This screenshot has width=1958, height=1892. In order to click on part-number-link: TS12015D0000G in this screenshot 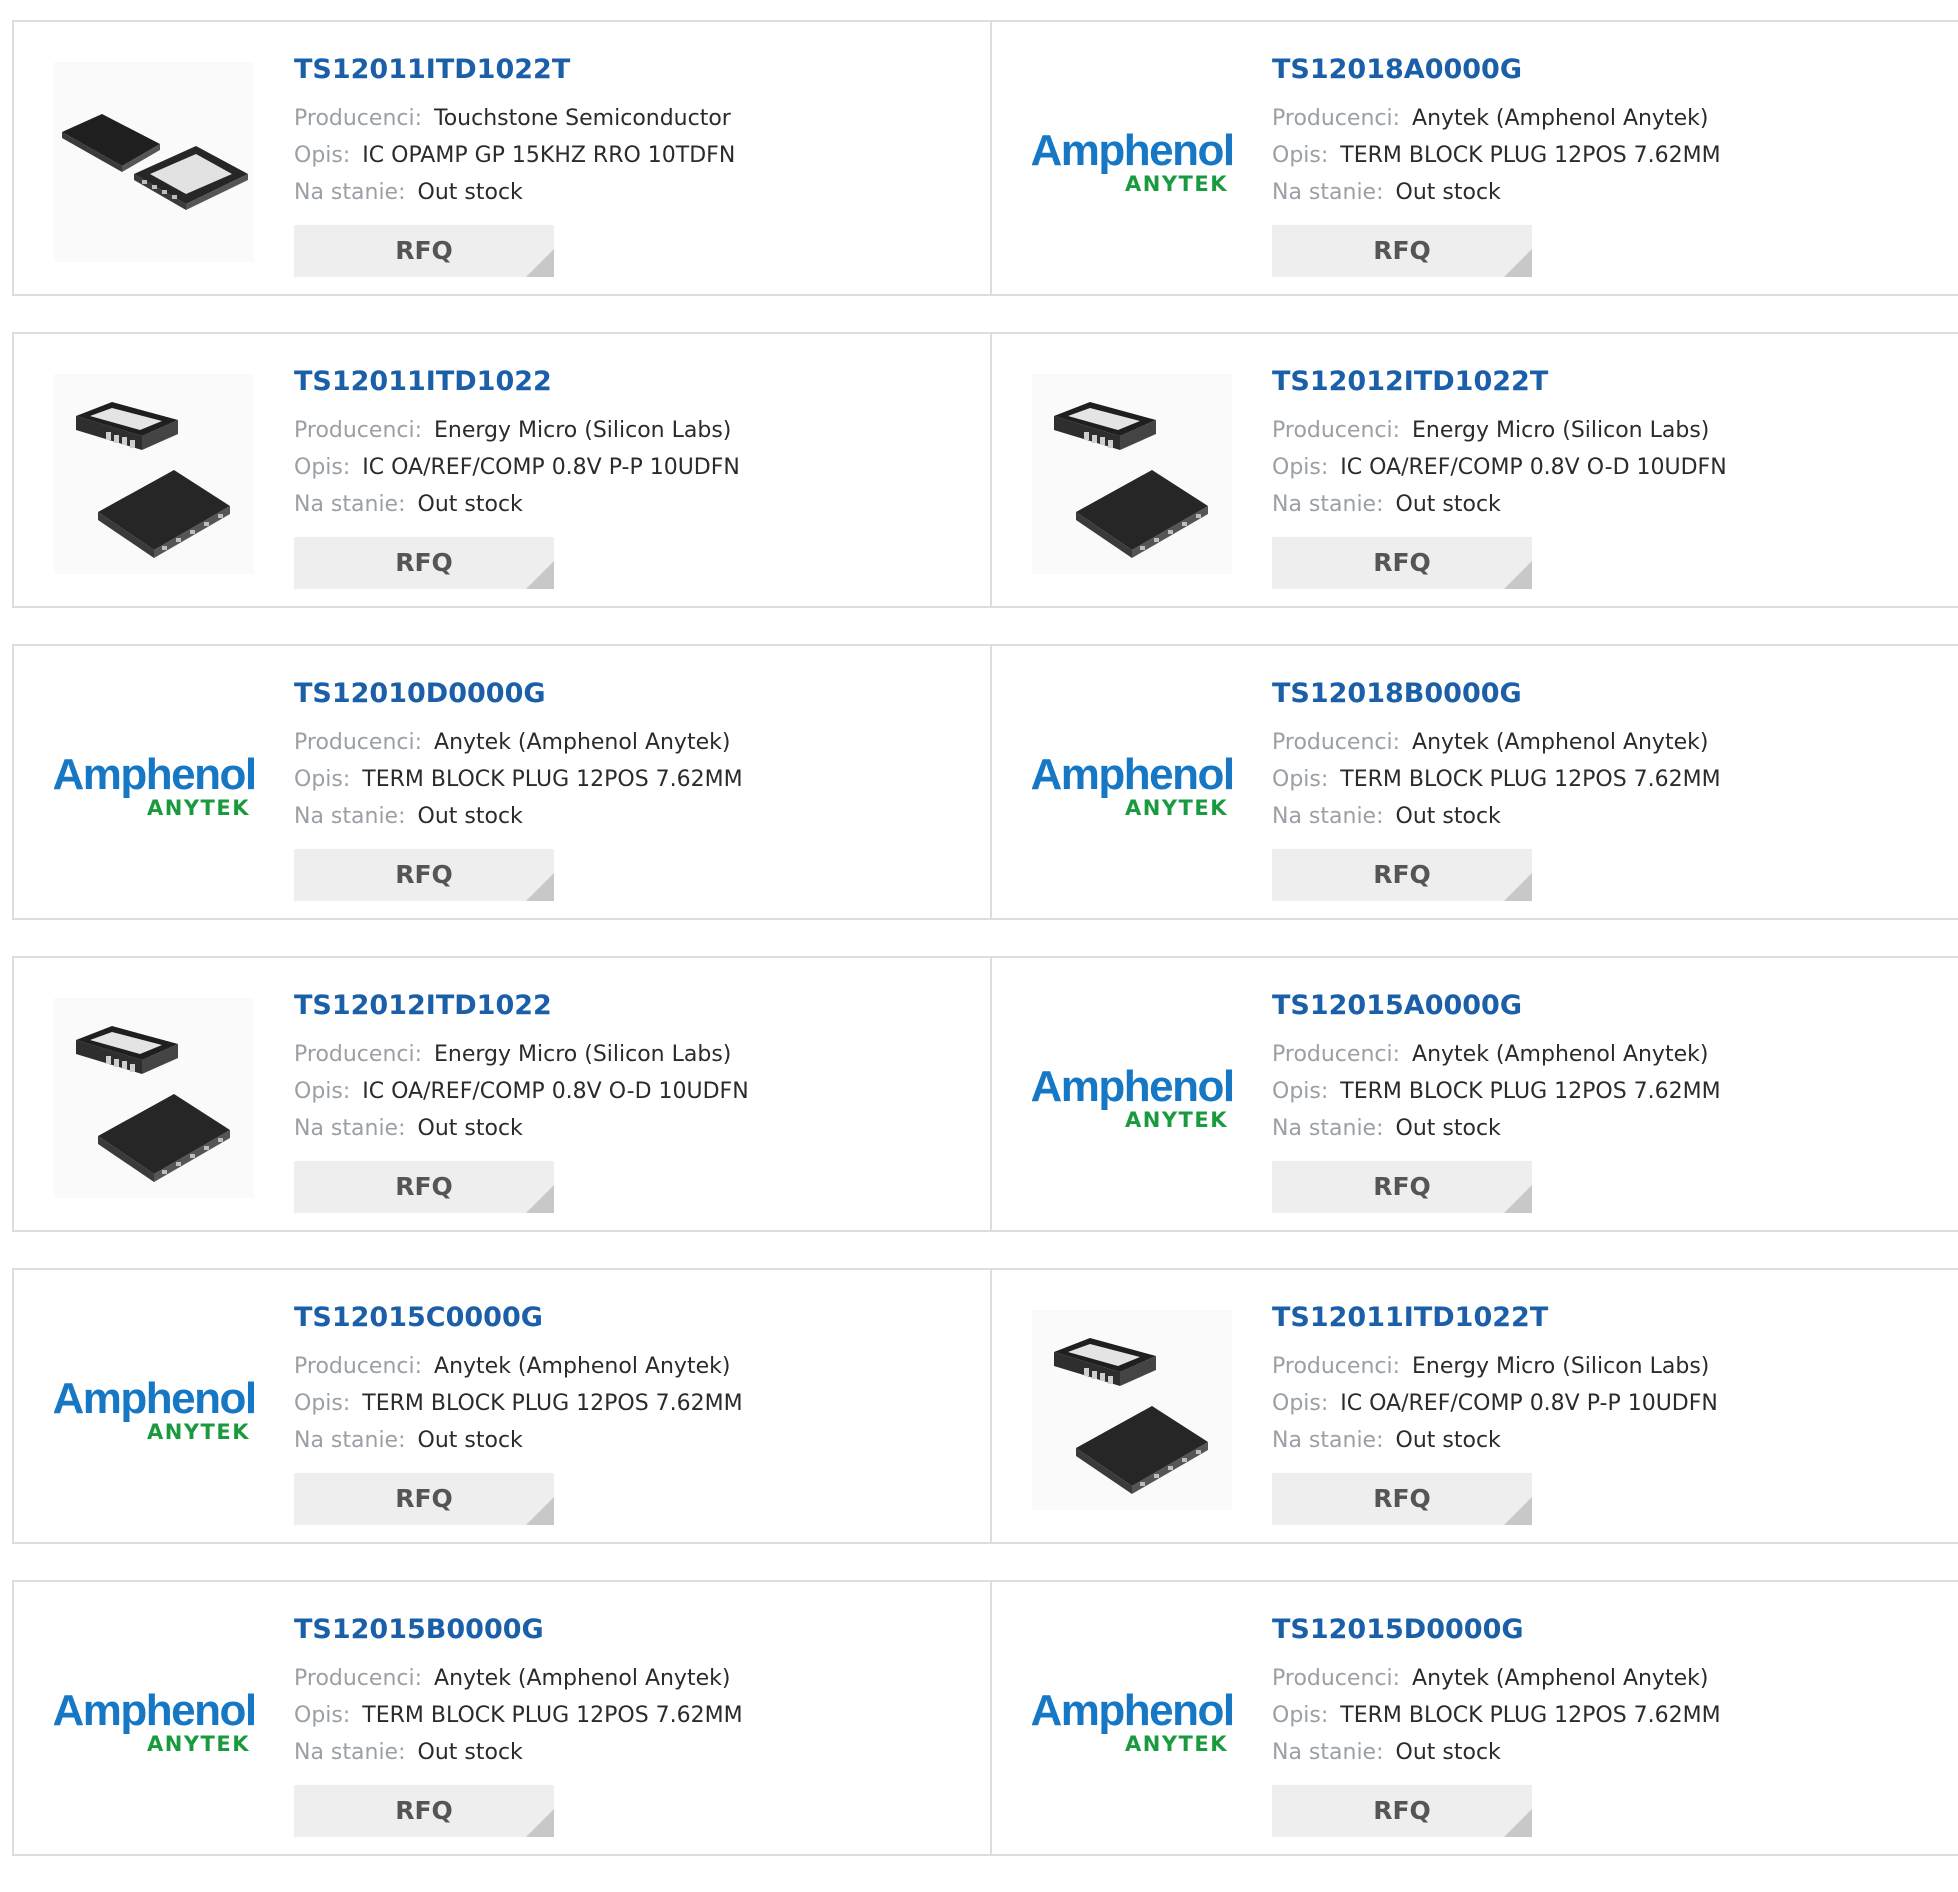, I will do `click(1605, 1630)`.